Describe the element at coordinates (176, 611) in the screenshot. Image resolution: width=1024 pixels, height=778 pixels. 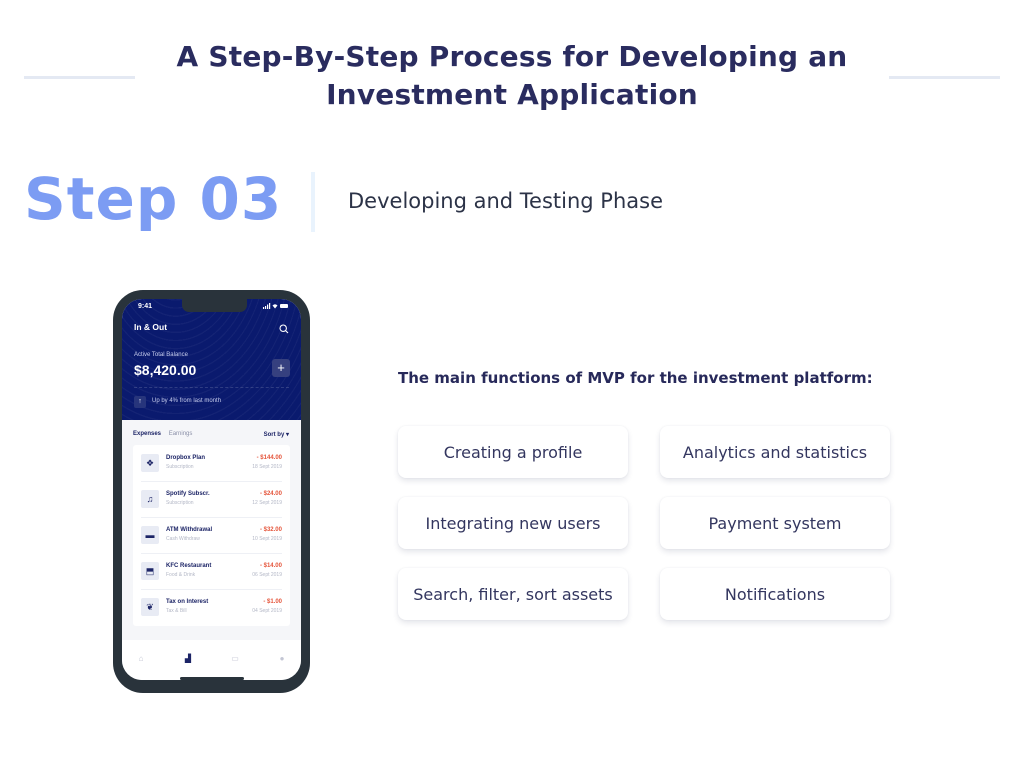
I see `transaction-category: Tax & Bill` at that location.